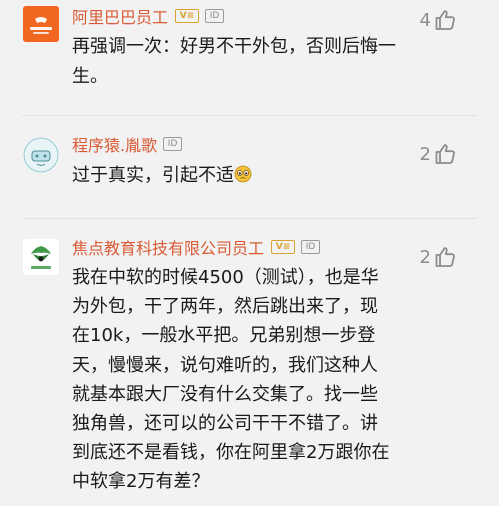 This screenshot has height=506, width=499. What do you see at coordinates (243, 173) in the screenshot?
I see `teary-eyed-emoji-icon` at bounding box center [243, 173].